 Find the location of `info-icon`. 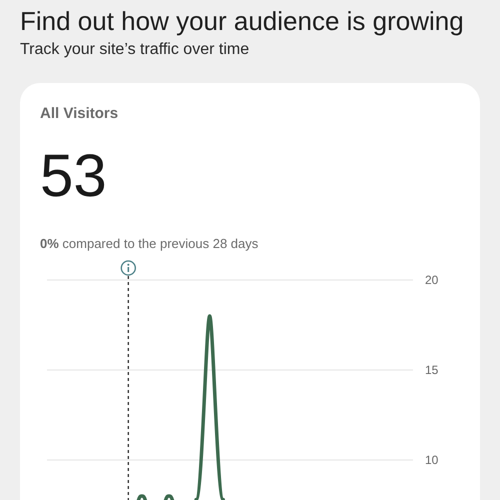

info-icon is located at coordinates (128, 268).